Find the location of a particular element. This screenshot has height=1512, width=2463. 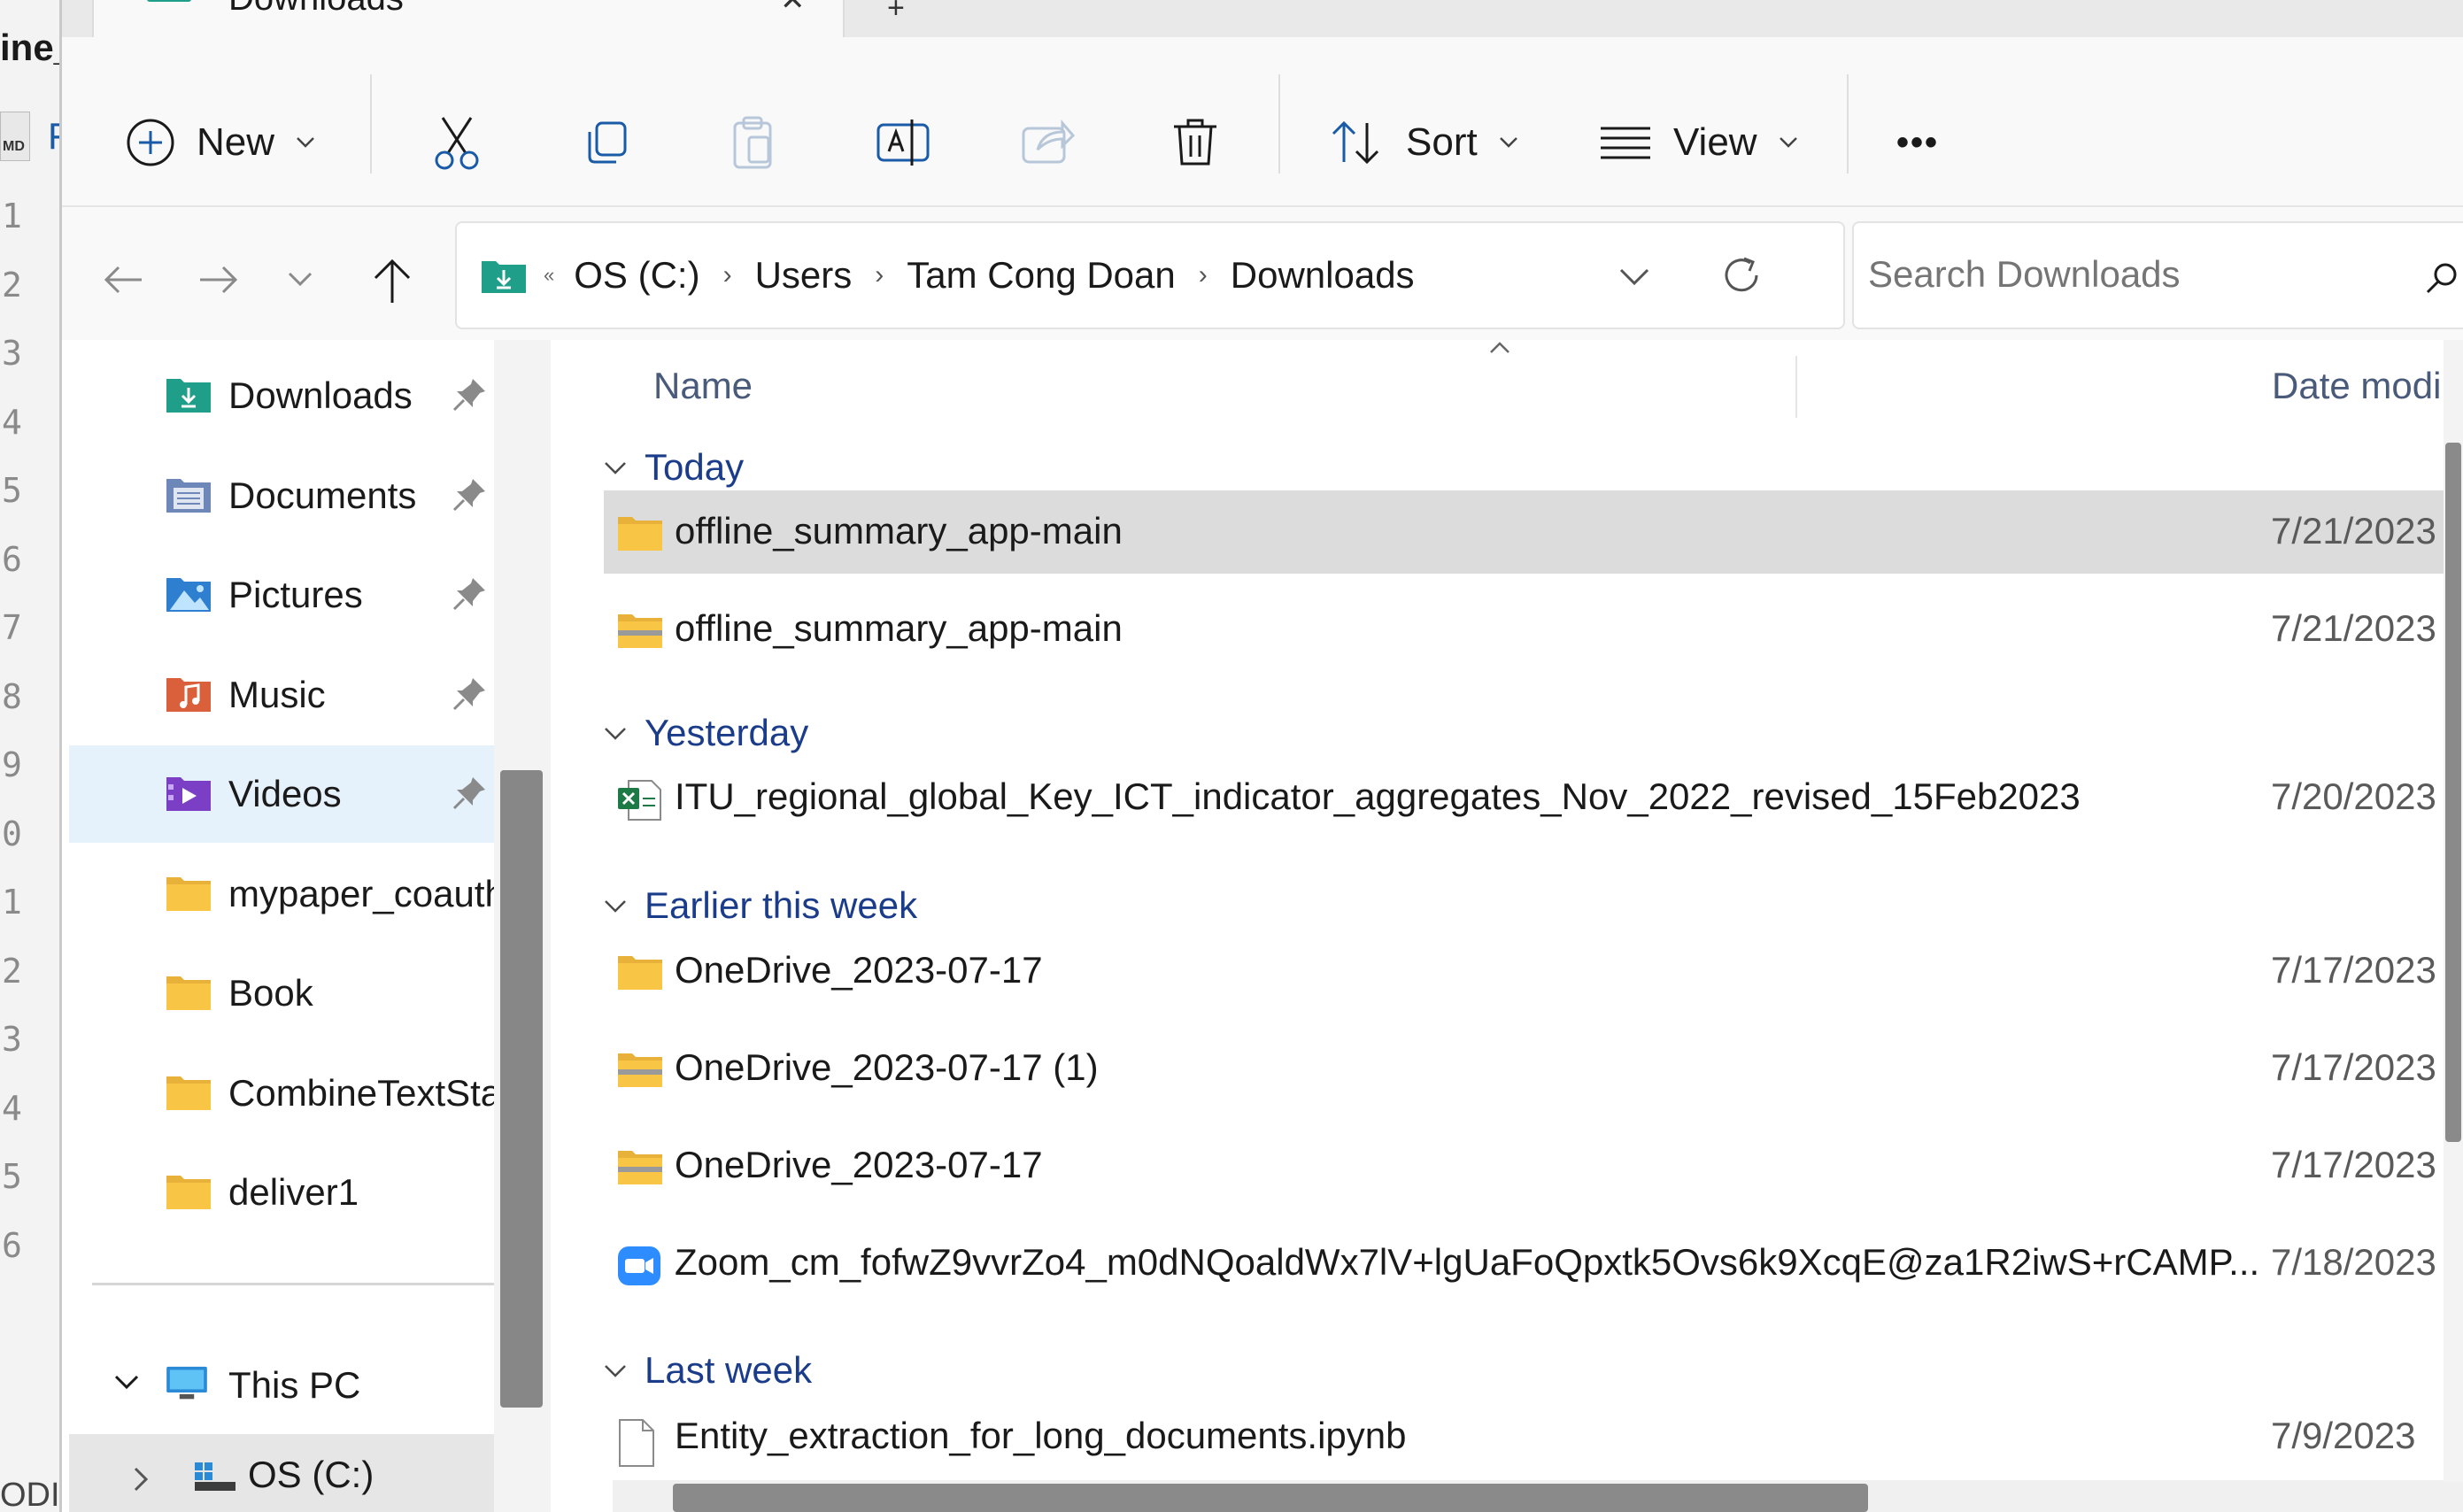

sidebar-item-downloads: Downloads is located at coordinates (281, 395).